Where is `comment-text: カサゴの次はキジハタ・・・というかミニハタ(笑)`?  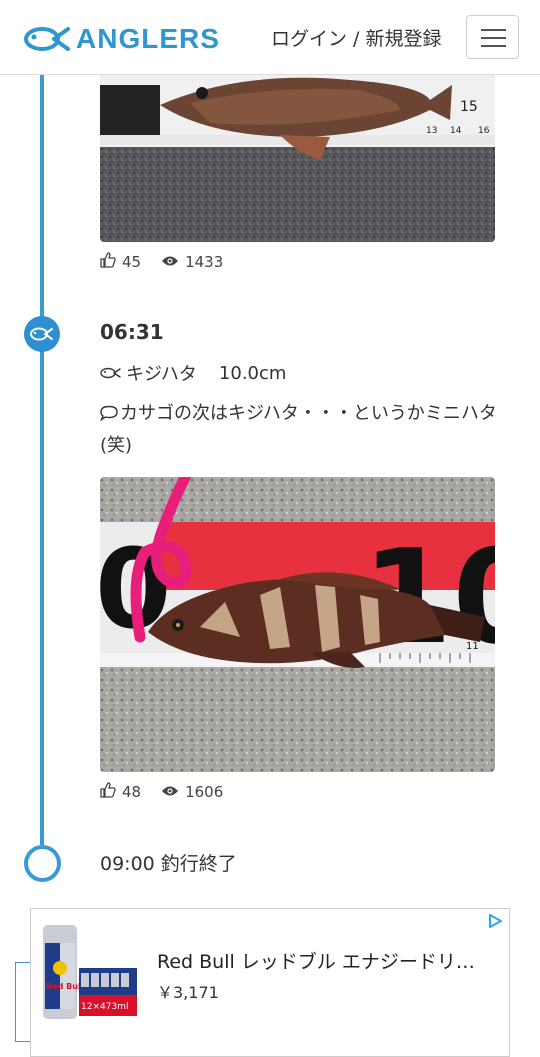 comment-text: カサゴの次はキジハタ・・・というかミニハタ(笑) is located at coordinates (298, 429).